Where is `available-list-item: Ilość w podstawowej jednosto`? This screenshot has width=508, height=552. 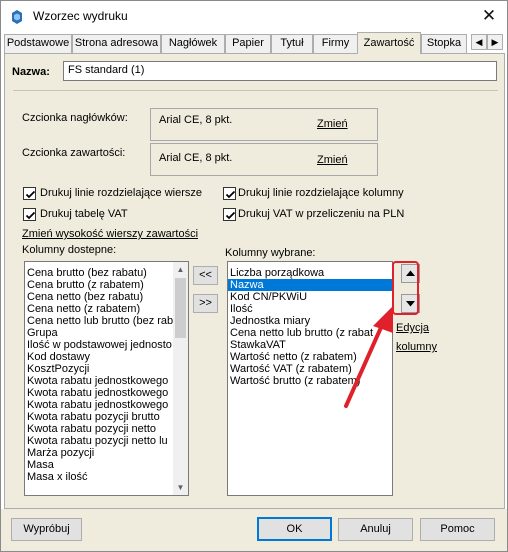
available-list-item: Ilość w podstawowej jednosto is located at coordinates (98, 345).